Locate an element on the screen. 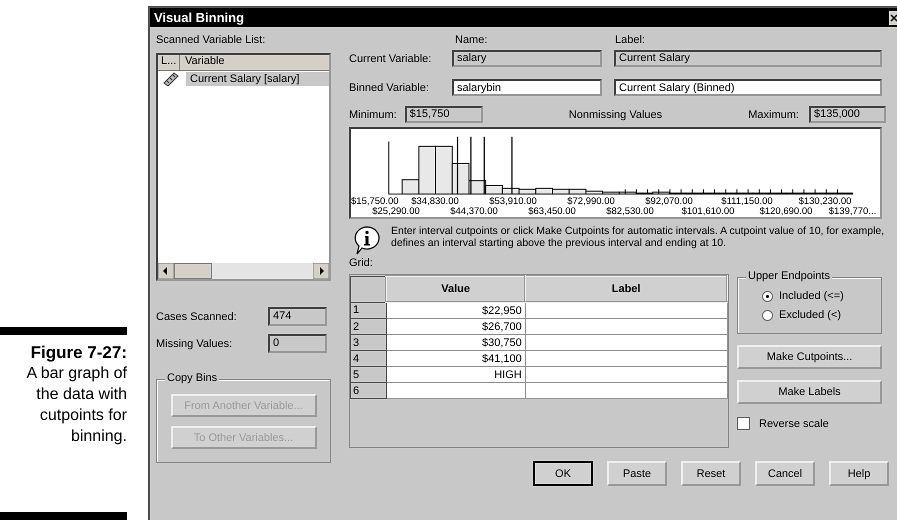 The image size is (897, 520). table-cell: $22,950 is located at coordinates (456, 310).